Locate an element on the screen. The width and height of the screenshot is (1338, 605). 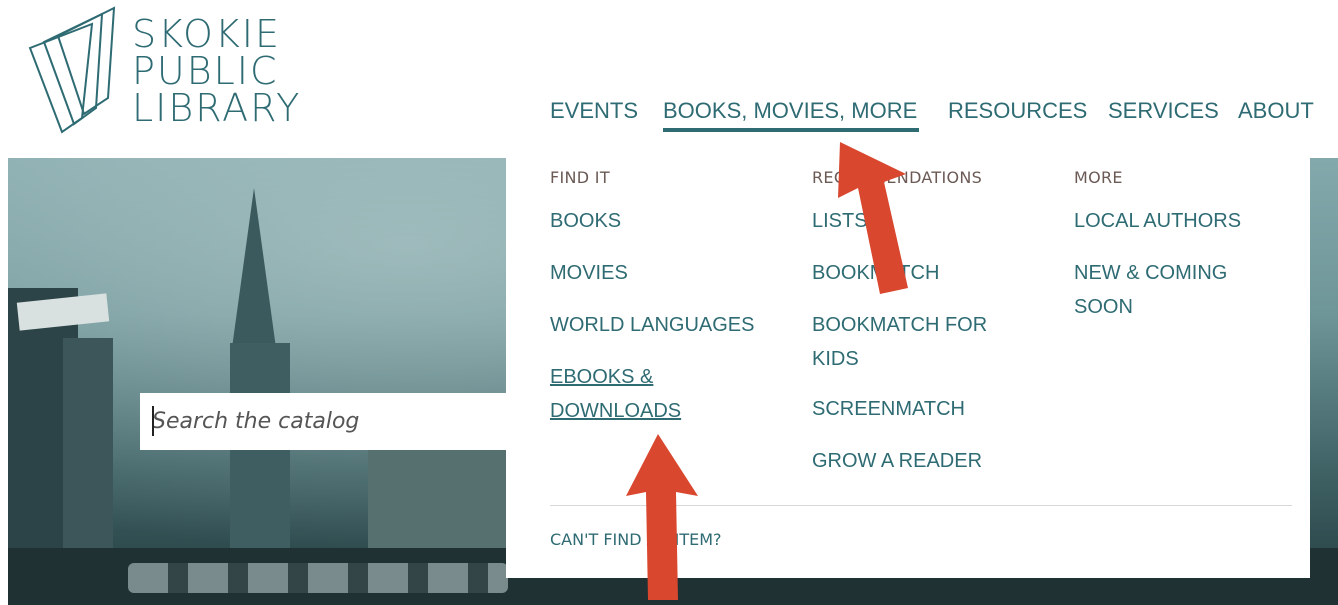
logo-line-2: PUBLIC is located at coordinates (205, 71).